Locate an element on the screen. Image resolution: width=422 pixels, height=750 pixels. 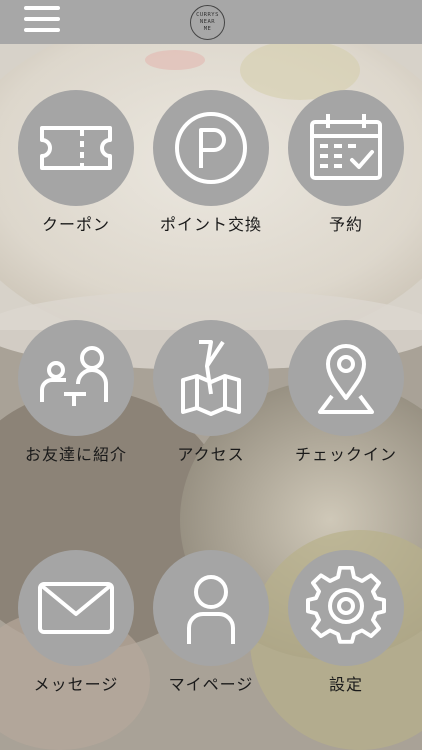
menu-tile-message: メッセージ is located at coordinates (76, 622).